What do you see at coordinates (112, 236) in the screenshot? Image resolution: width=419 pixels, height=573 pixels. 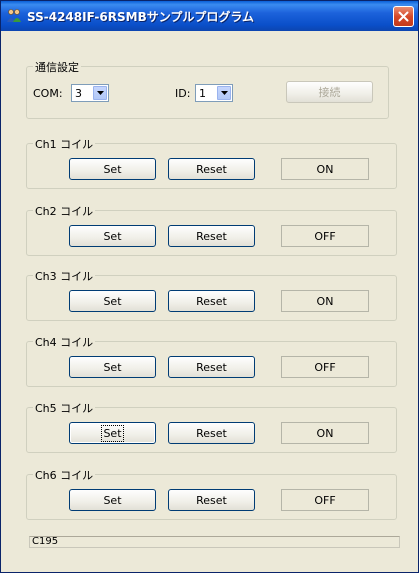 I see `ch2-set-button: Set` at bounding box center [112, 236].